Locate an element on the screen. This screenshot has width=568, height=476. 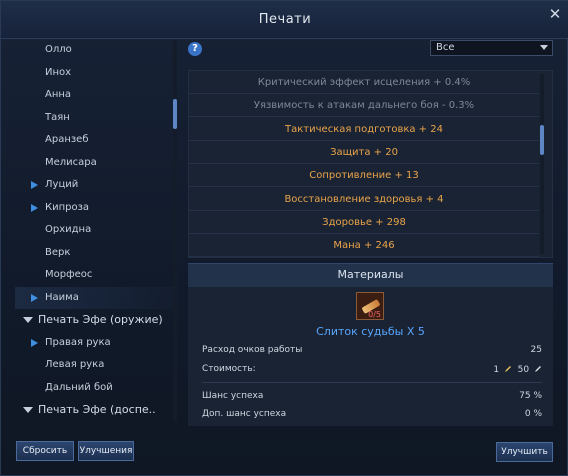
tree-item-label: Орхидна is located at coordinates (68, 229).